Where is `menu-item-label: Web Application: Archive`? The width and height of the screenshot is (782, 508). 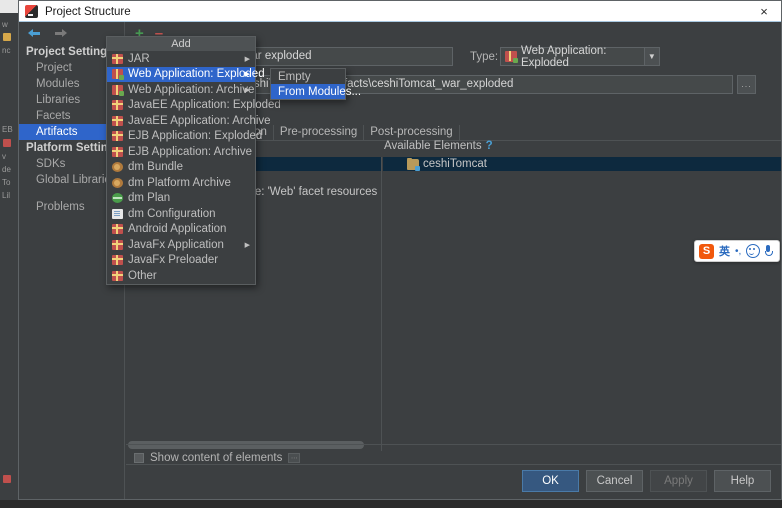 menu-item-label: Web Application: Archive is located at coordinates (191, 89).